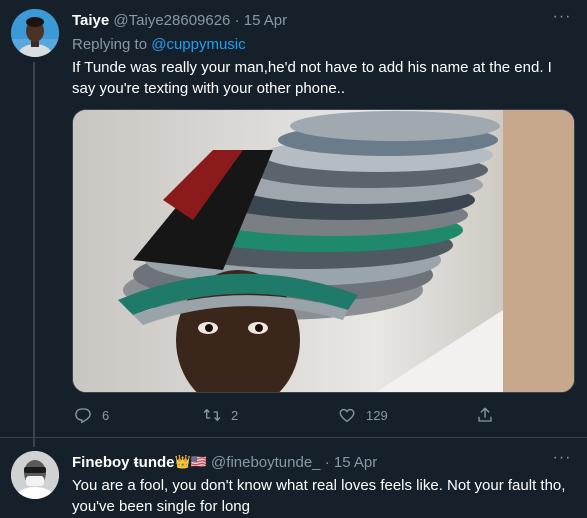  Describe the element at coordinates (91, 415) in the screenshot. I see `reply-button: 6` at that location.